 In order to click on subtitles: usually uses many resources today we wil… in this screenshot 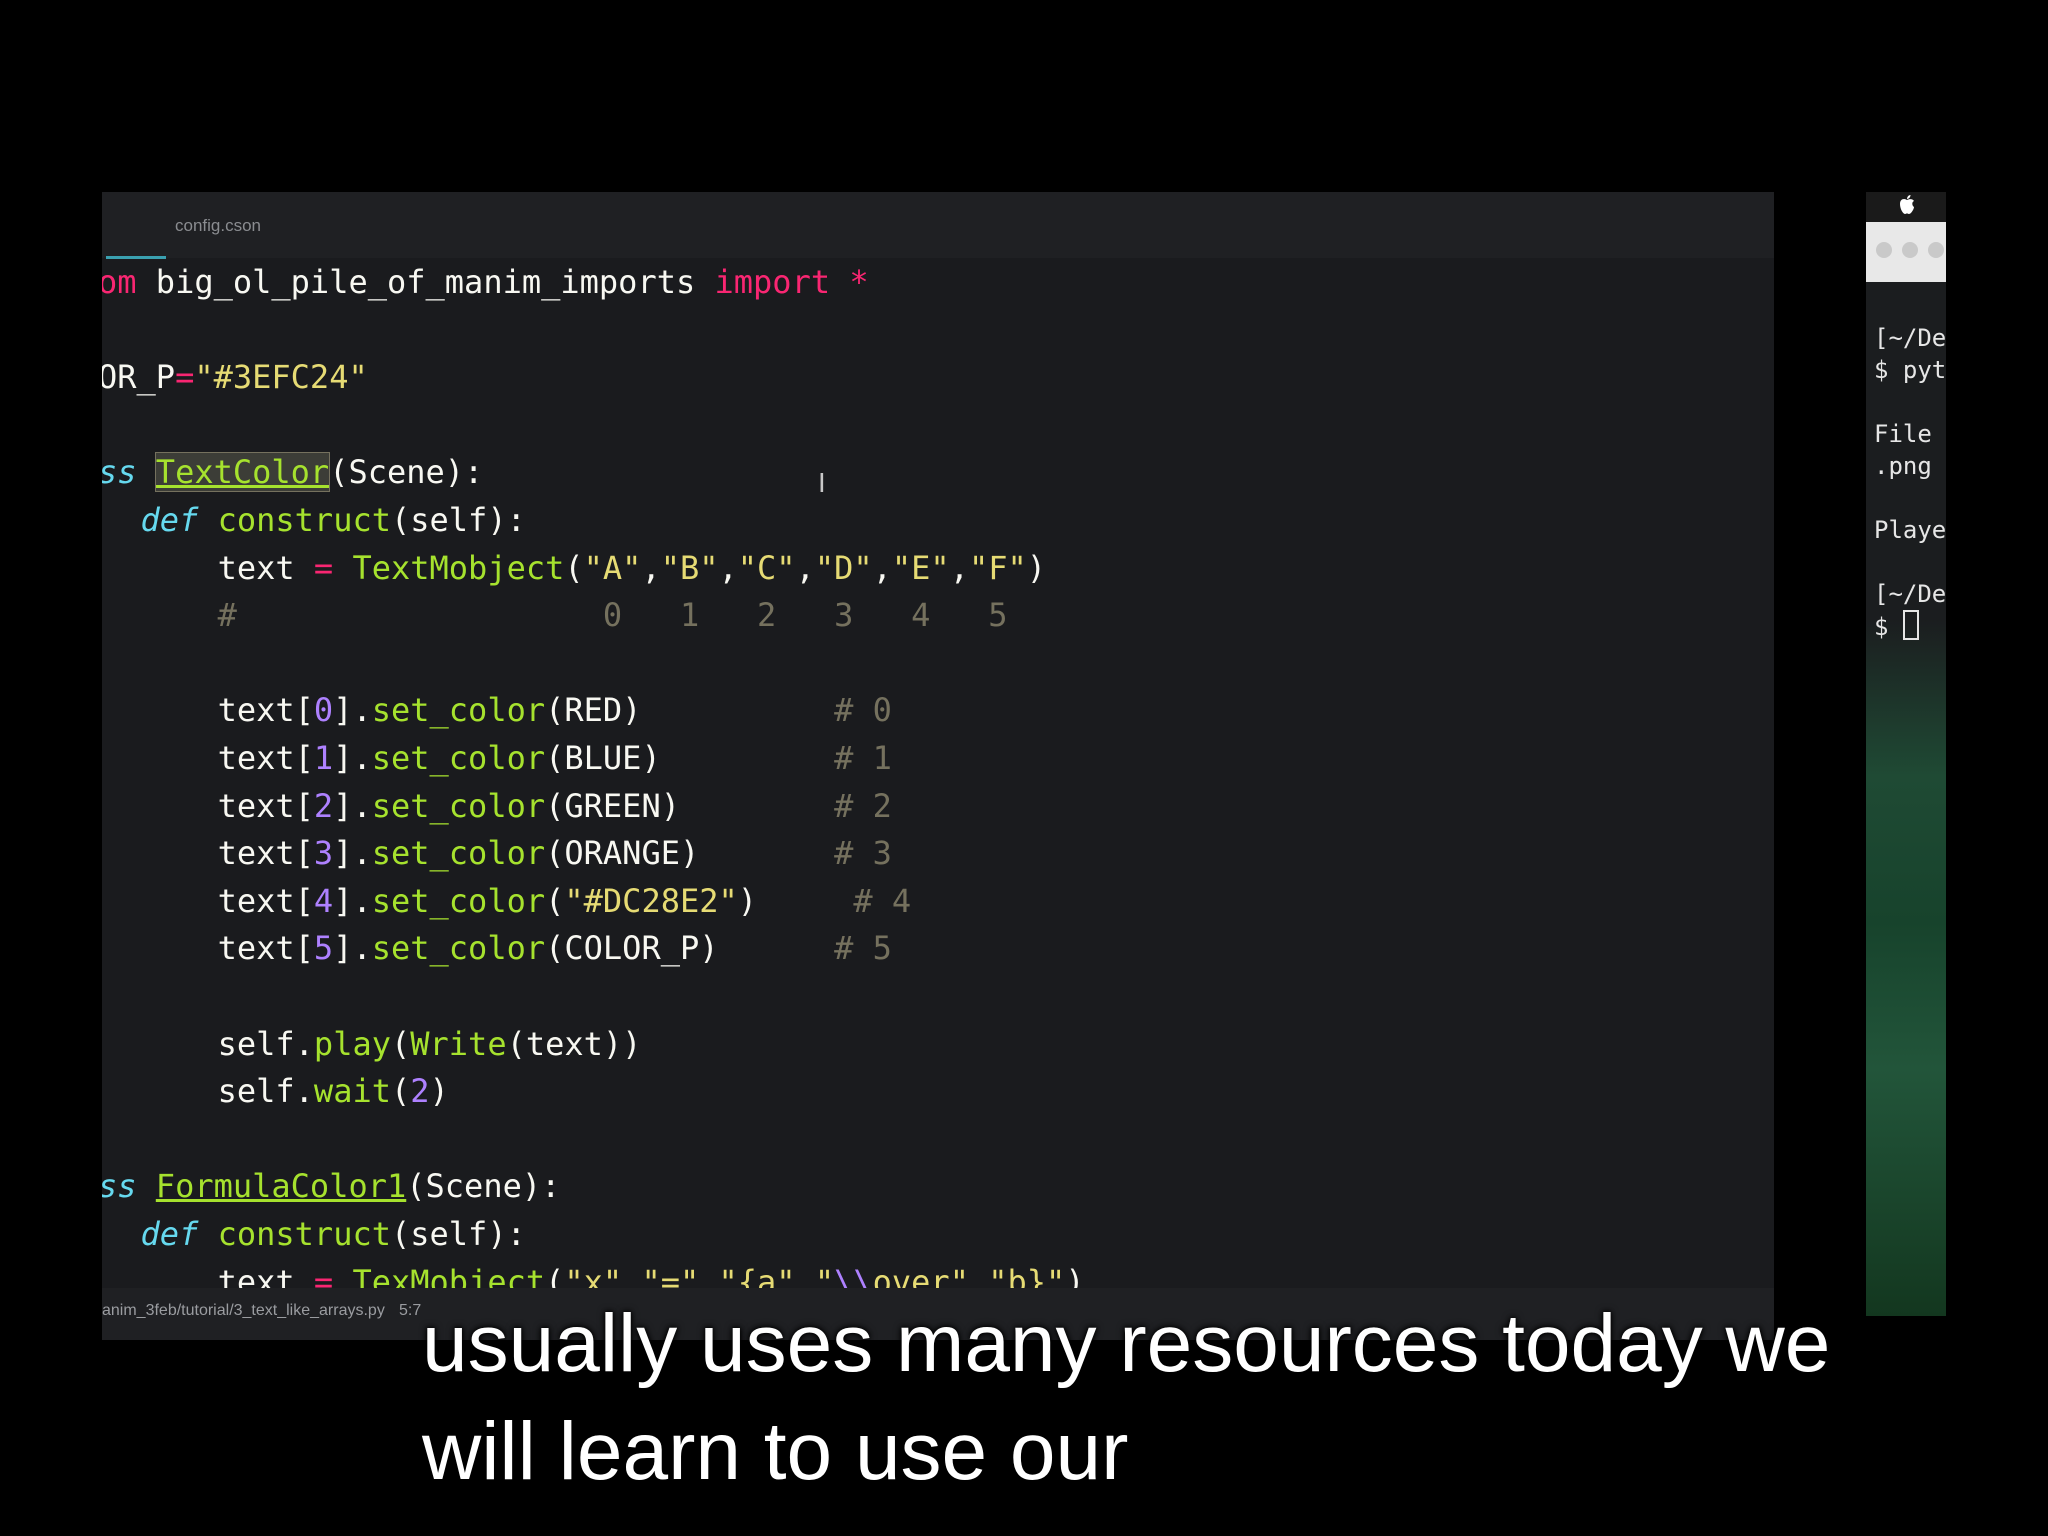, I will do `click(1222, 1398)`.